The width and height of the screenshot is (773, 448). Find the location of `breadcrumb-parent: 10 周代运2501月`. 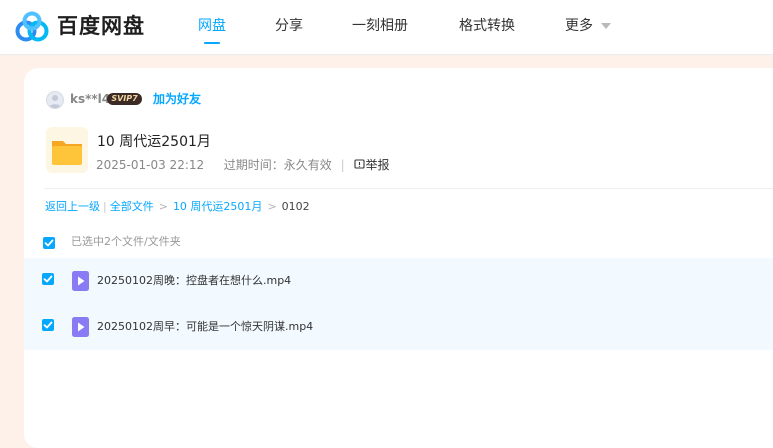

breadcrumb-parent: 10 周代运2501月 is located at coordinates (218, 206).